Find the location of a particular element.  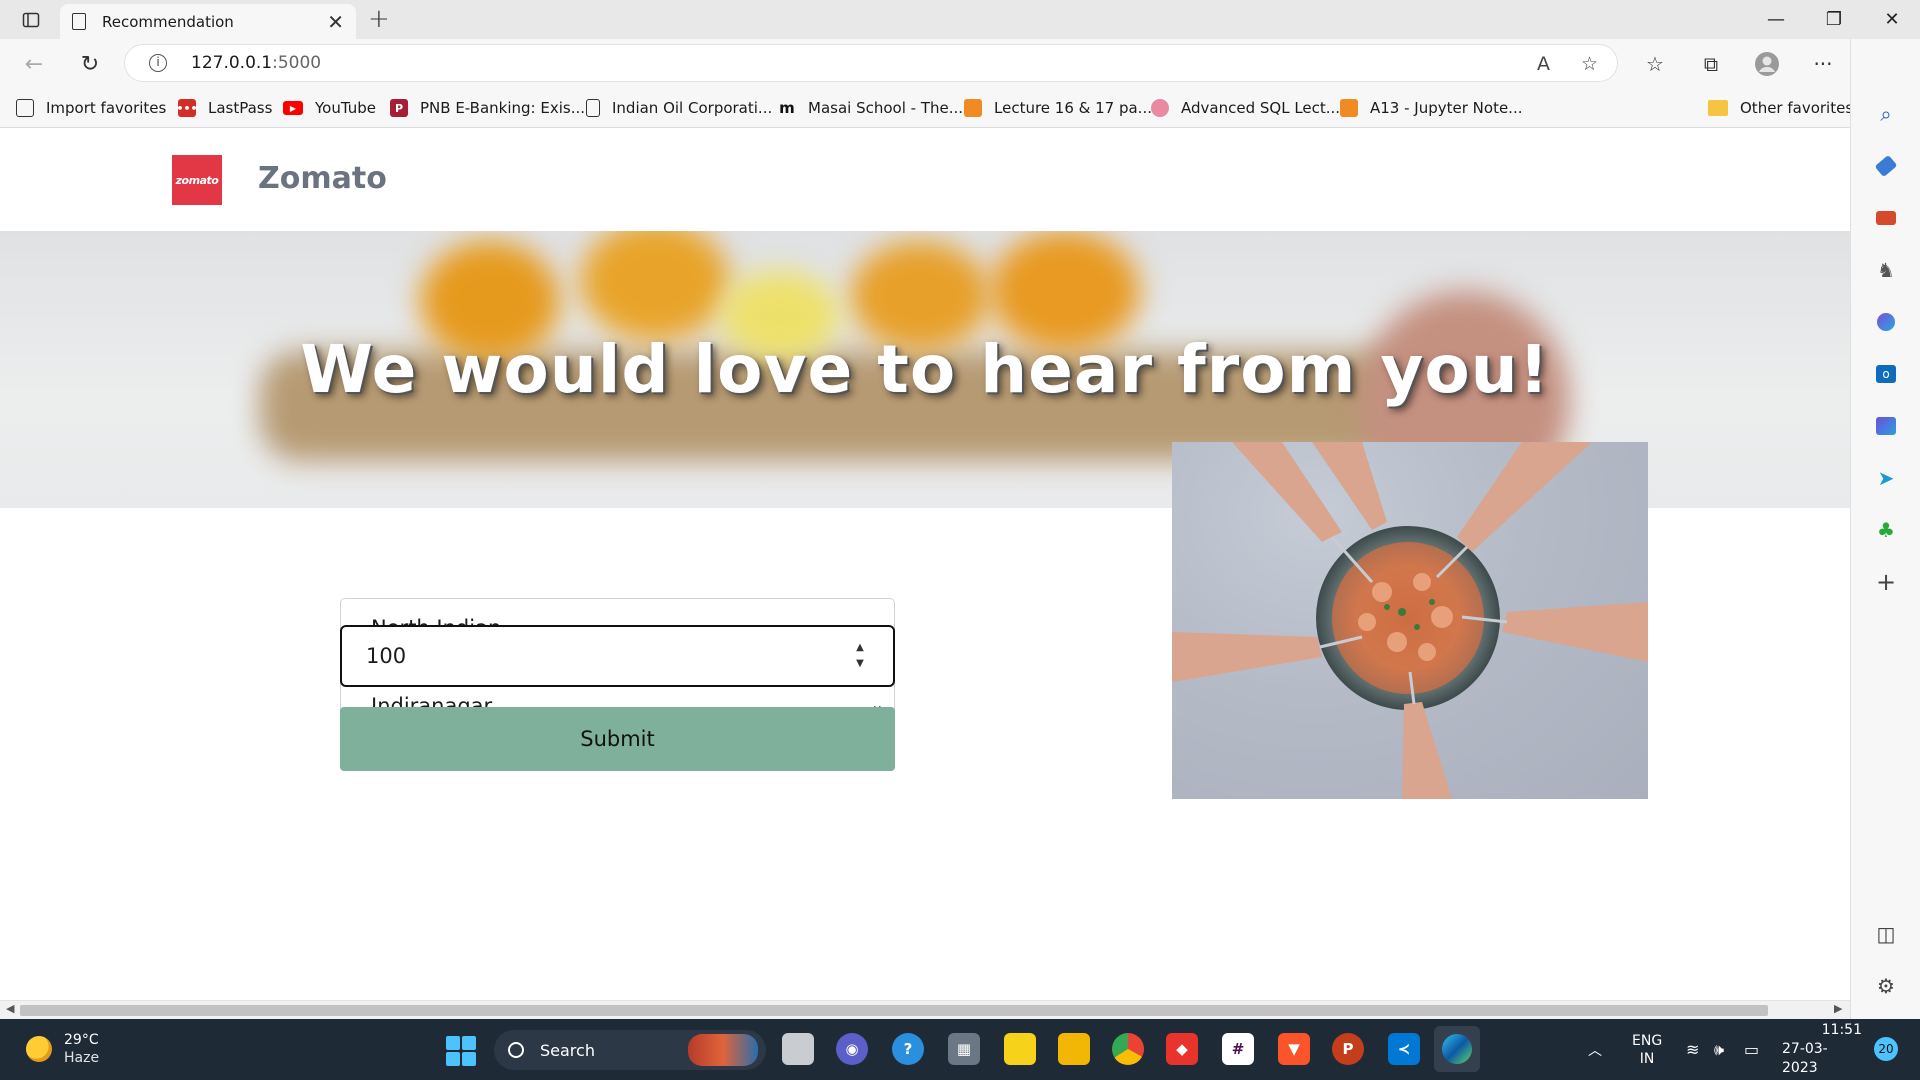

volume-icon: 🕪 is located at coordinates (1719, 1049).